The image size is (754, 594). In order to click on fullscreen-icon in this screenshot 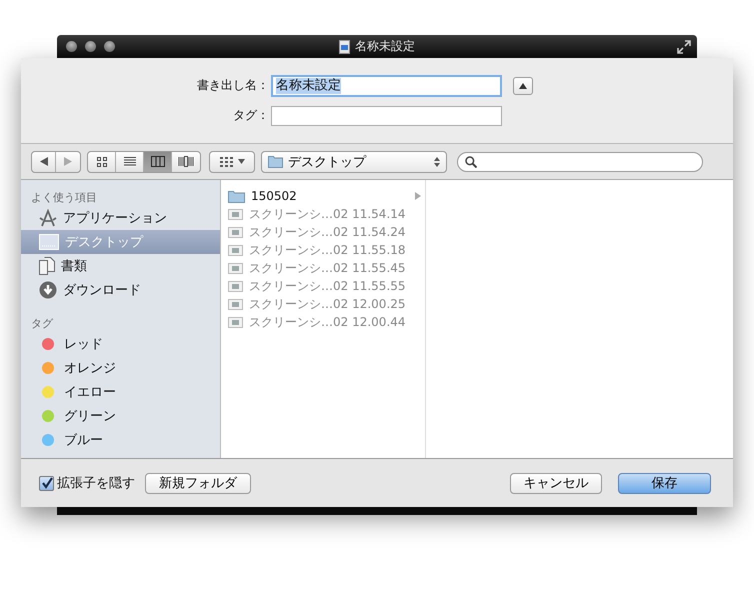, I will do `click(684, 47)`.